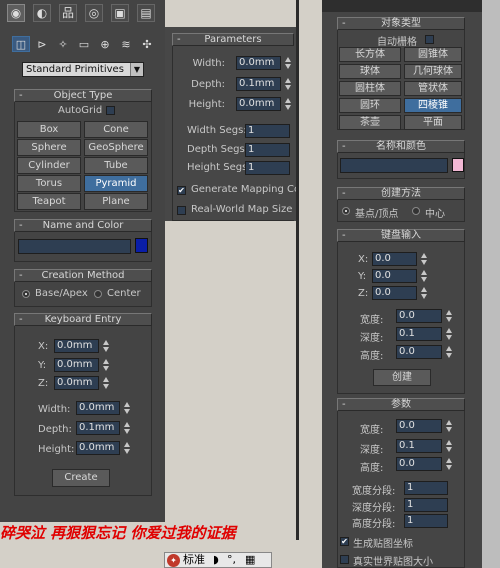  What do you see at coordinates (42, 44) in the screenshot?
I see `category-shapes: ⊳` at bounding box center [42, 44].